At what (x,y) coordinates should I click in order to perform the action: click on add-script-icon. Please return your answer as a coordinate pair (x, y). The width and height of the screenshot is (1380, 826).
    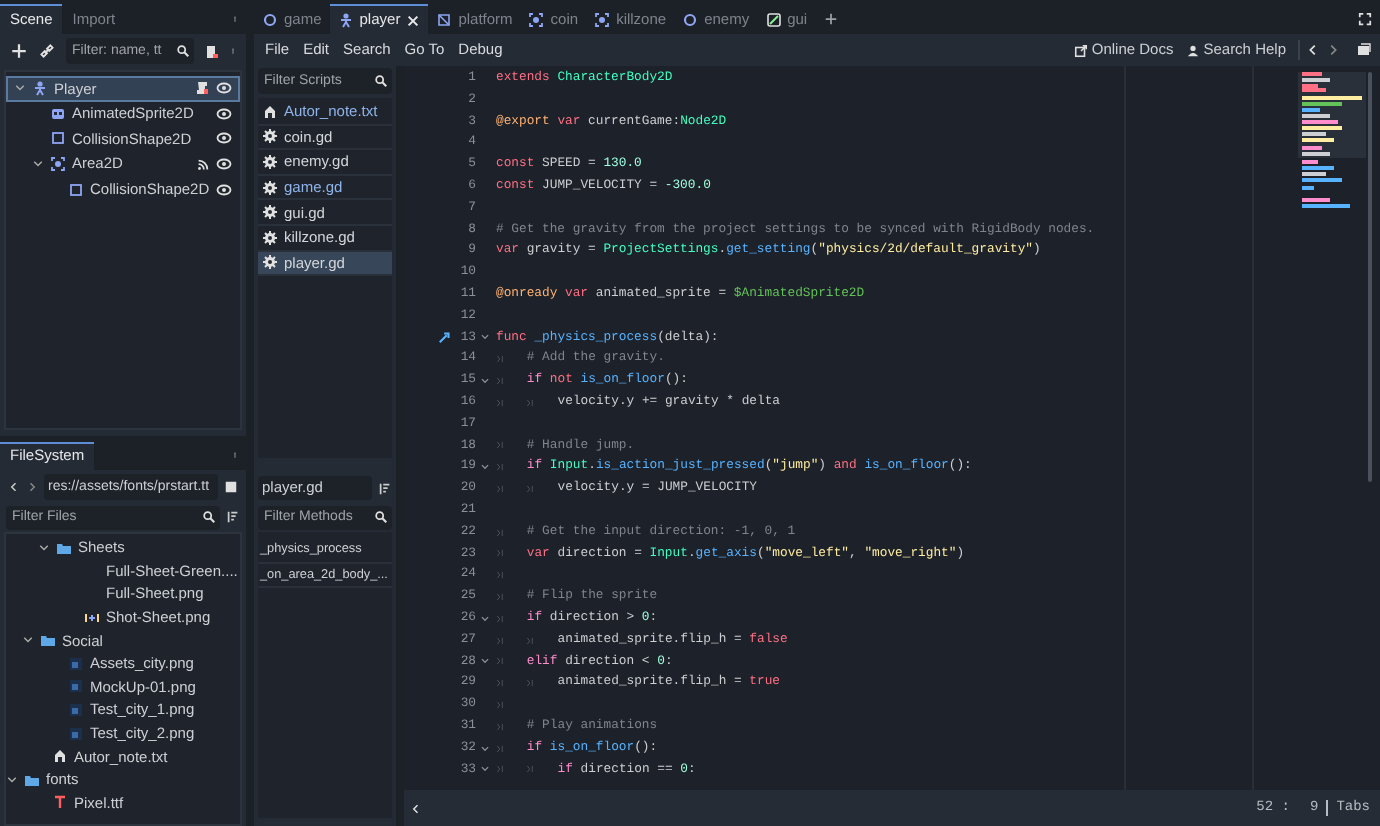
    Looking at the image, I should click on (212, 51).